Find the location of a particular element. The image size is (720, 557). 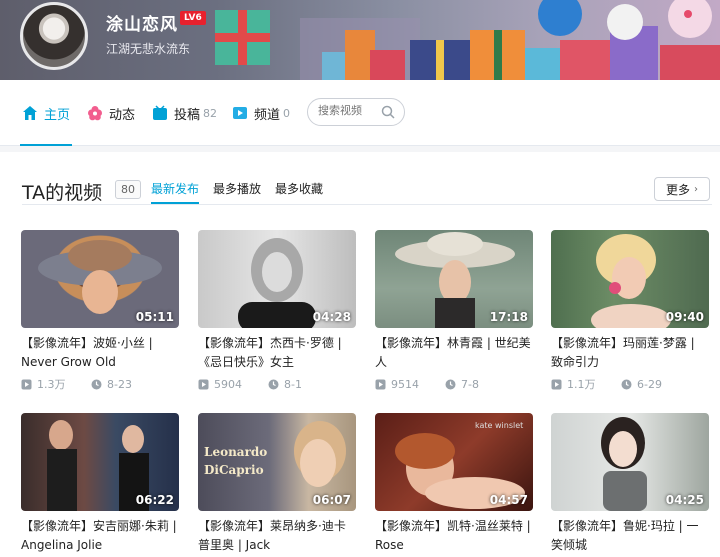

video-thumbnail: 06:22 is located at coordinates (100, 462).